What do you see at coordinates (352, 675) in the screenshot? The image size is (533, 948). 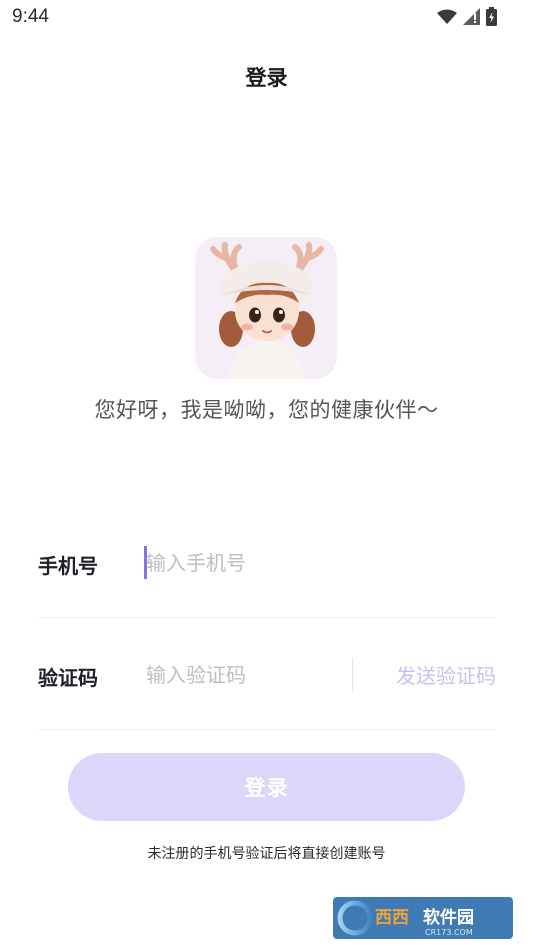 I see `vertical-divider` at bounding box center [352, 675].